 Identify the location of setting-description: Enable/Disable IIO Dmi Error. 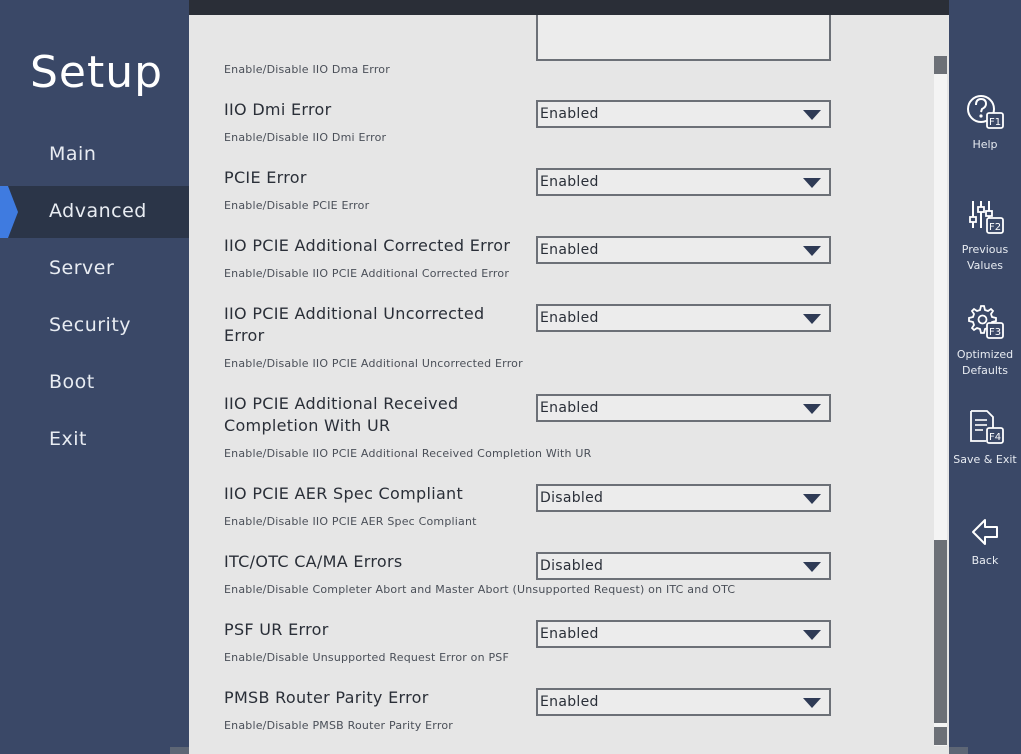
(305, 137).